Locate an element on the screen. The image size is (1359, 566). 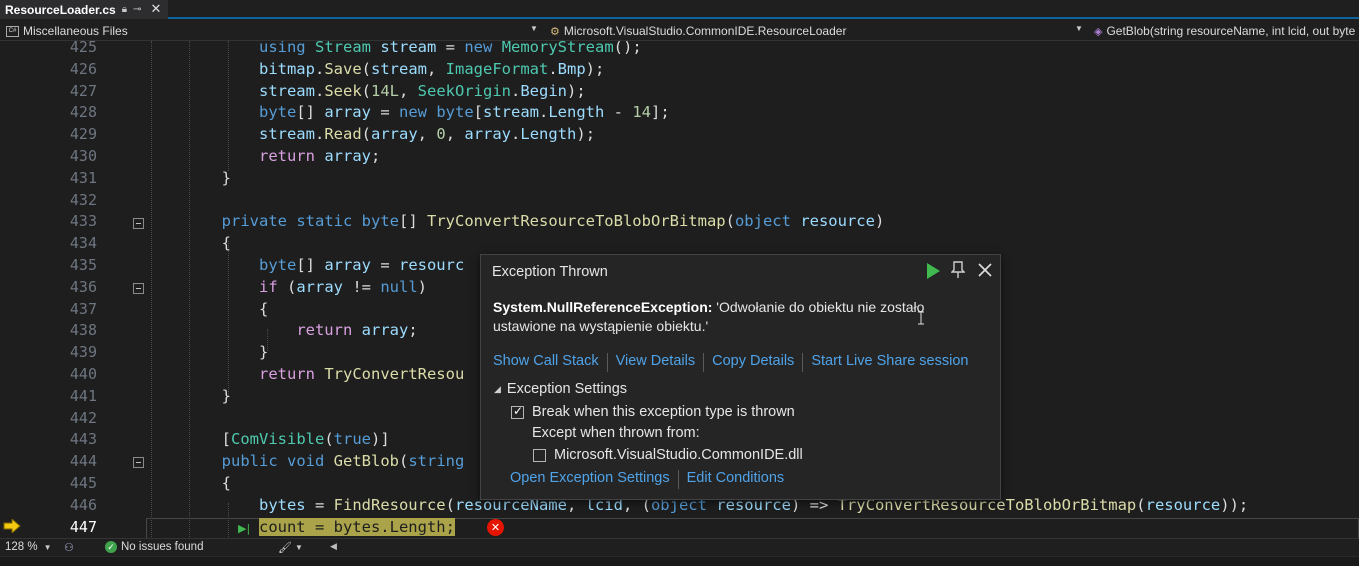
line-number: 436 is located at coordinates (83, 286).